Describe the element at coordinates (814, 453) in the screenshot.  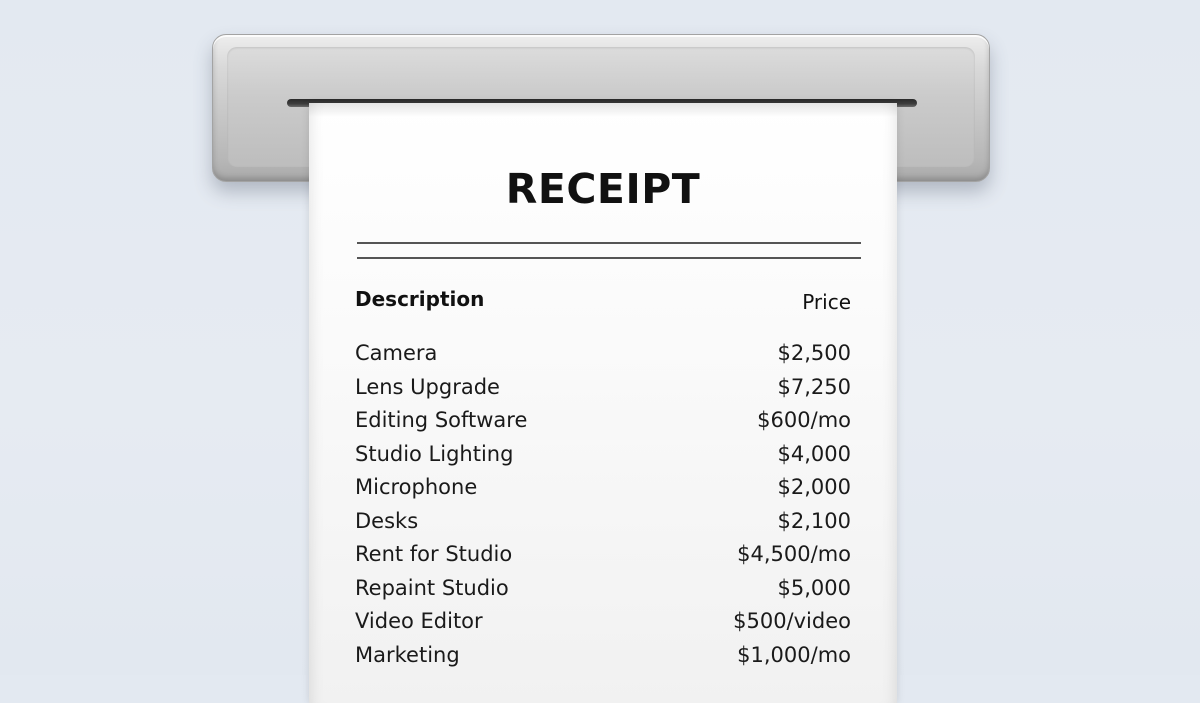
I see `item-price: $4,000` at that location.